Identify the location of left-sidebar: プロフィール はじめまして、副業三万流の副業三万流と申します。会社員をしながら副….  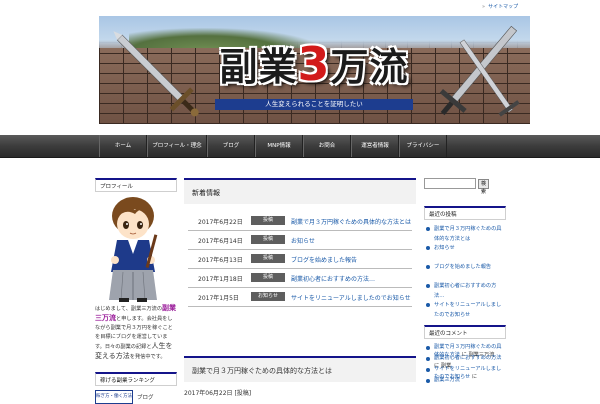
(136, 291).